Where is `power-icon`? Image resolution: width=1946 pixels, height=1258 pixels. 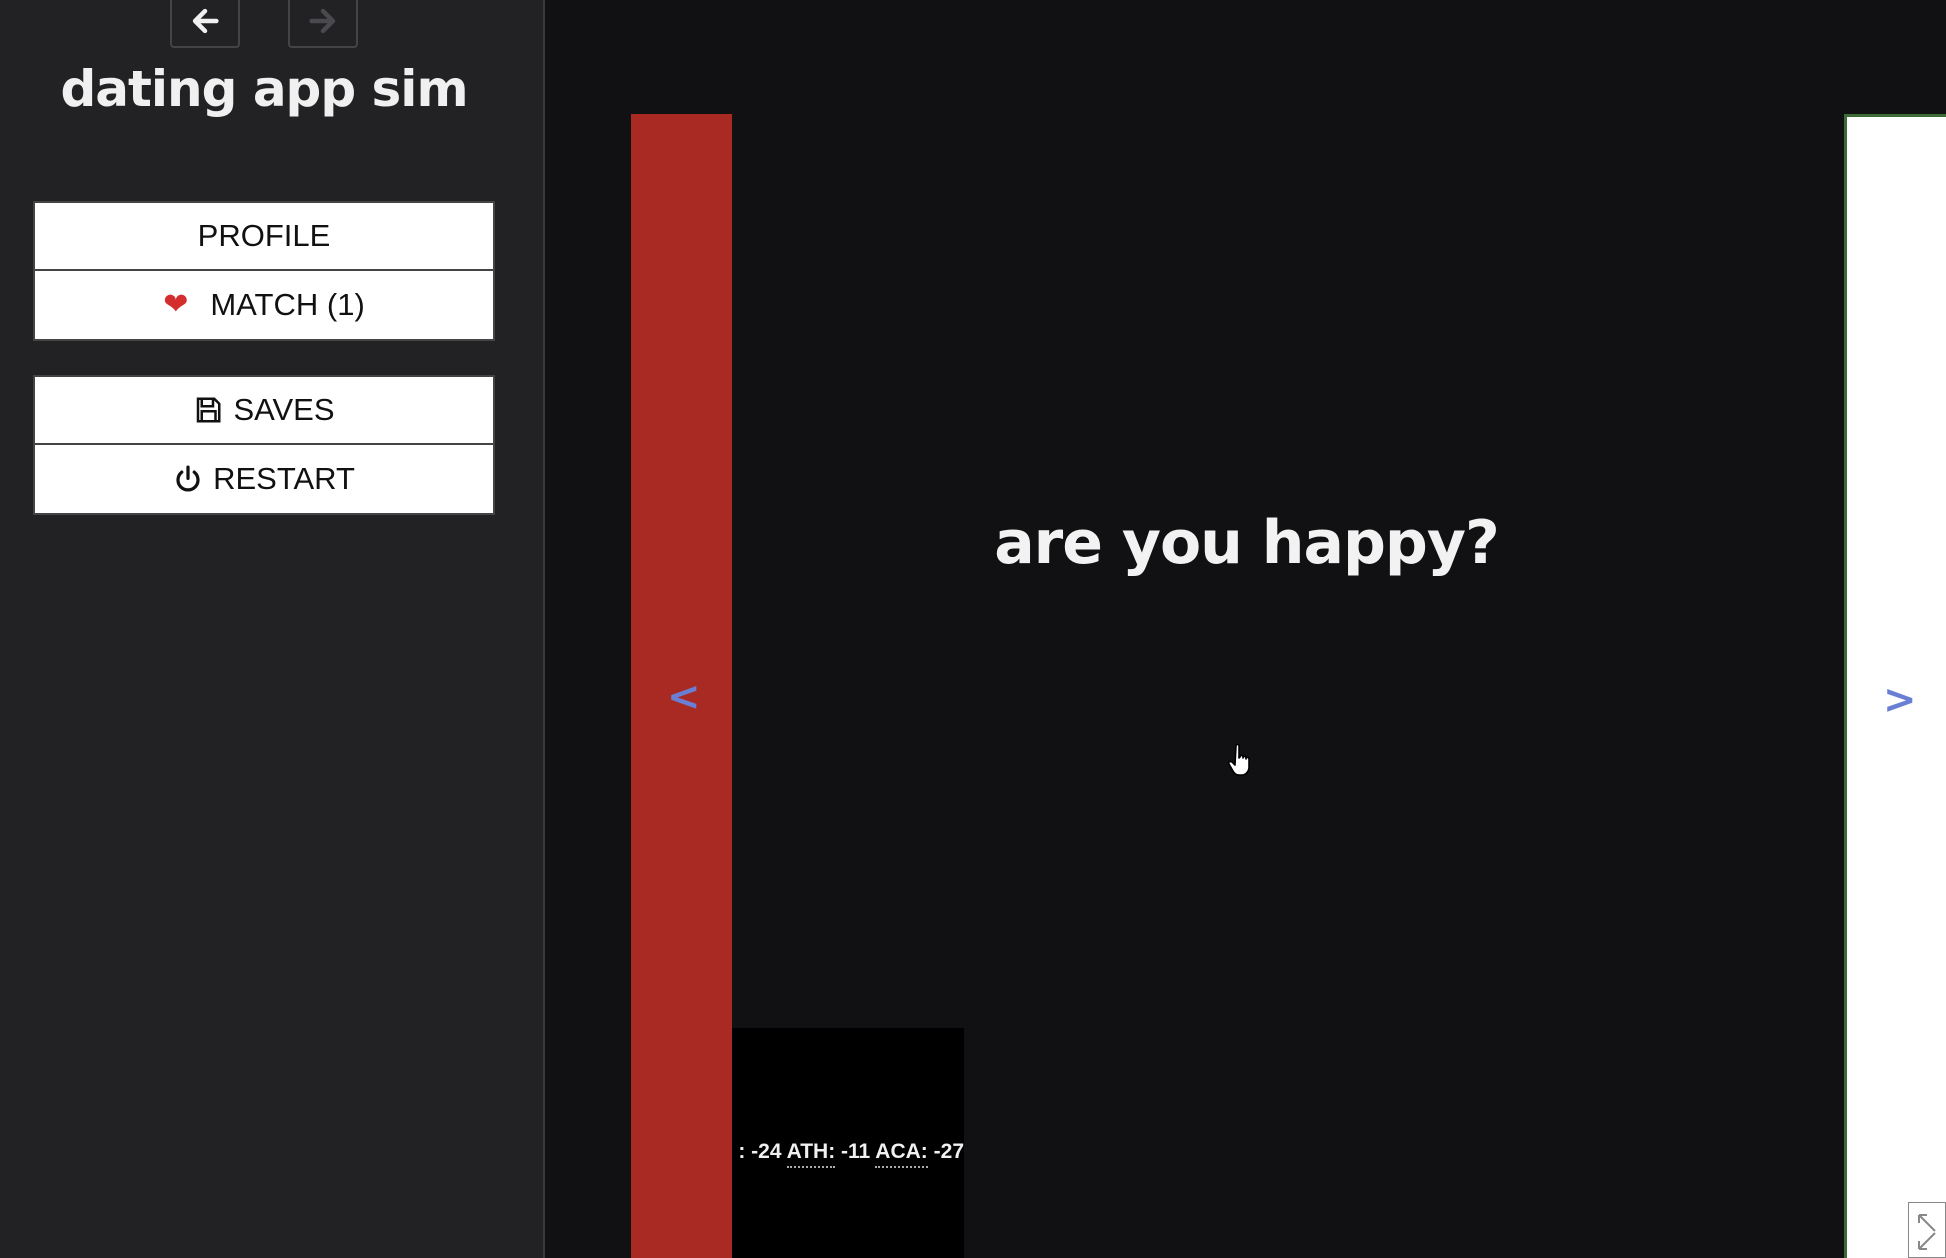 power-icon is located at coordinates (188, 479).